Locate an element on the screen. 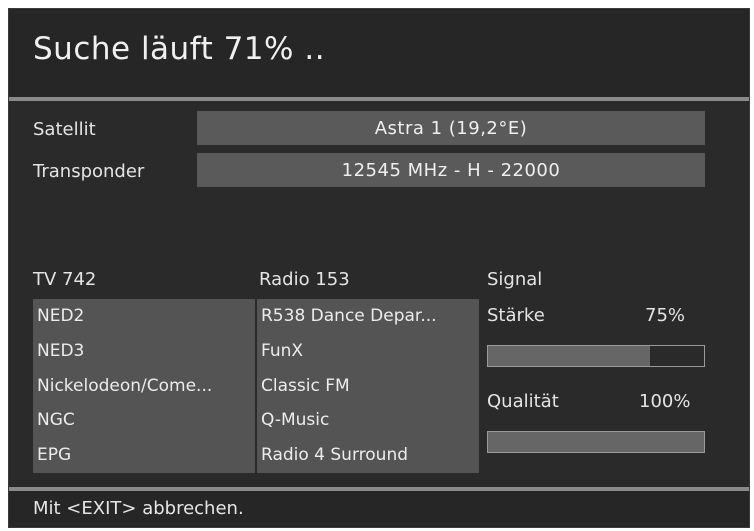 The image size is (754, 531). satellite-label: Satellit is located at coordinates (64, 129).